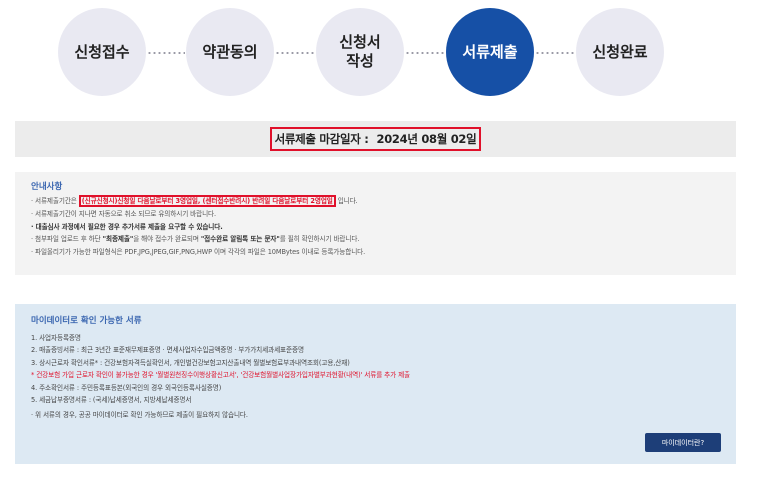  I want to click on step-application-form: 신청서 작성, so click(360, 52).